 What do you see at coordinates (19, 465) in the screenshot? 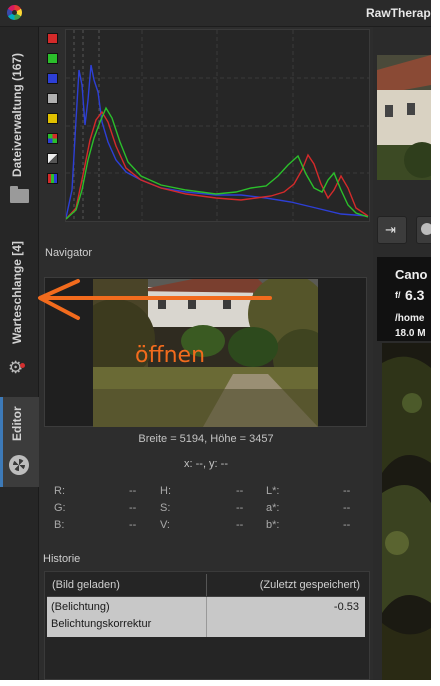
I see `aperture-icon` at bounding box center [19, 465].